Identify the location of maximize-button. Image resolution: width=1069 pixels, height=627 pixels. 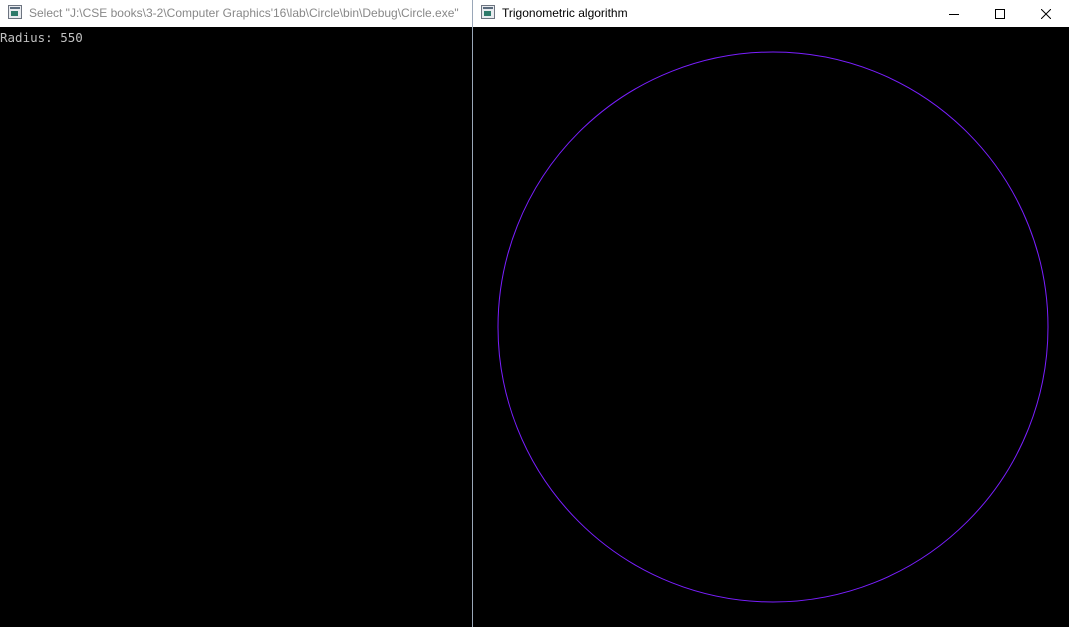
(1000, 13).